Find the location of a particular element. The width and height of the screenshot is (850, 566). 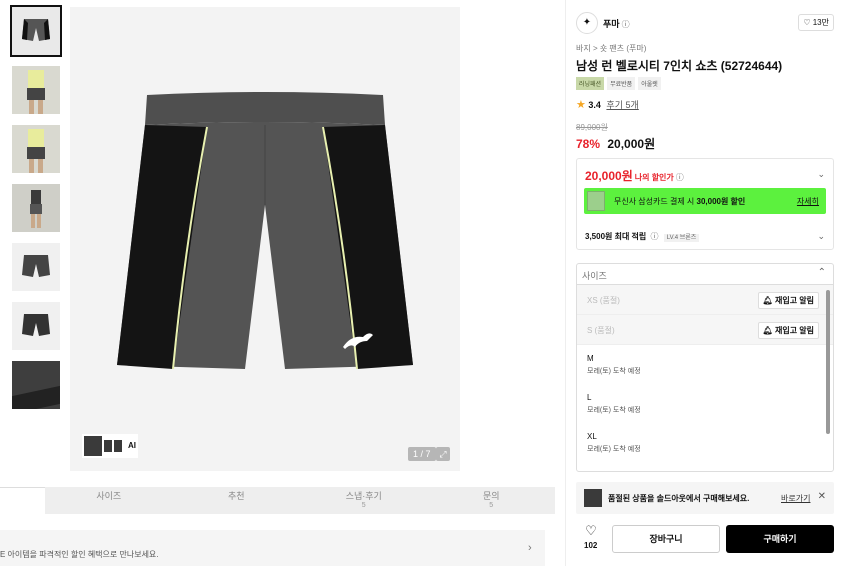

tab-label: 스냅·후기 is located at coordinates (363, 496).